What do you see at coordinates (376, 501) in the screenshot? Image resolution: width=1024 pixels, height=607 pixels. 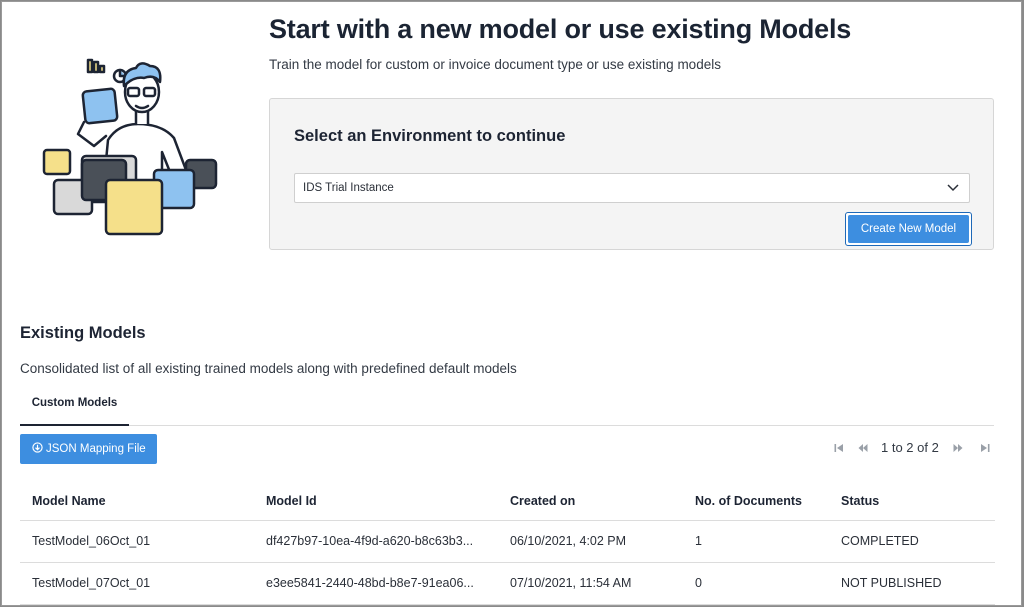 I see `column-model-id: Model Id` at bounding box center [376, 501].